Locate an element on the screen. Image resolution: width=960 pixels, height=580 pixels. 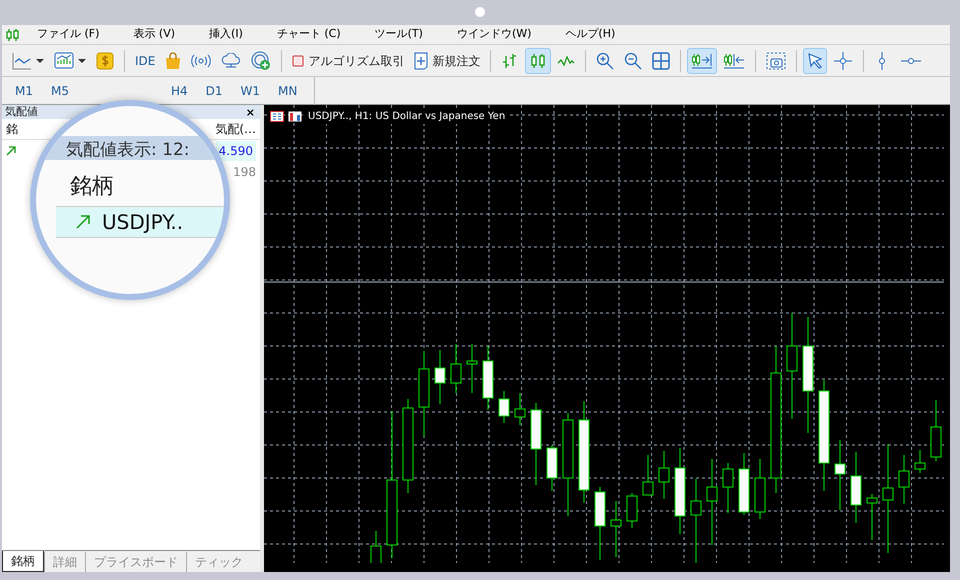
price-cell: 198 is located at coordinates (244, 171).